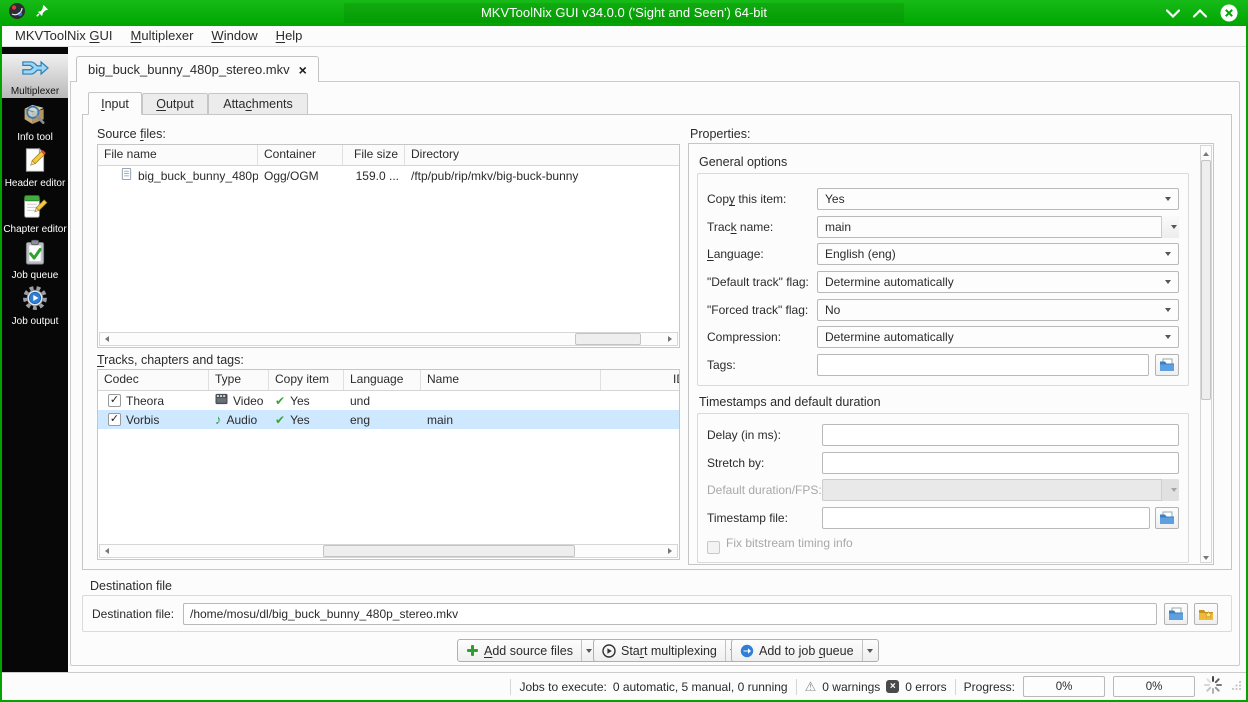 Image resolution: width=1248 pixels, height=702 pixels. Describe the element at coordinates (998, 310) in the screenshot. I see `forced-track-flag-select: No` at that location.